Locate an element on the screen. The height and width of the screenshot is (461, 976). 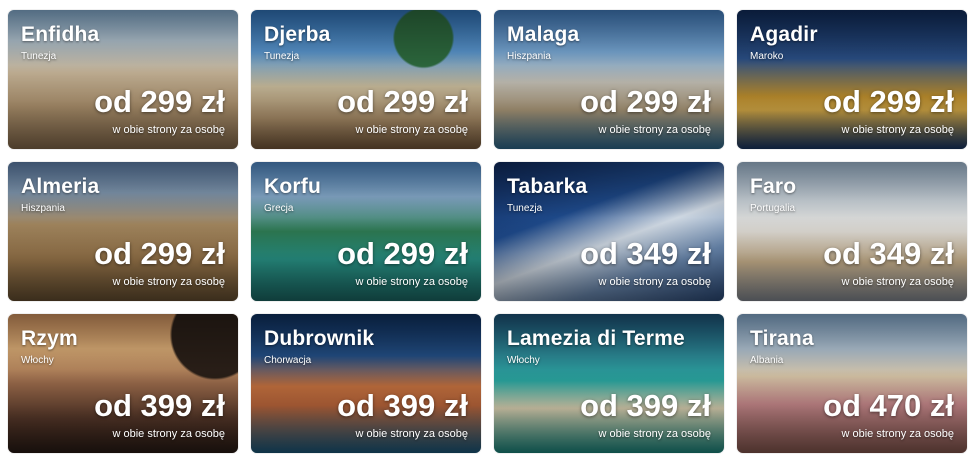
destination-city: Tirana is located at coordinates (782, 338).